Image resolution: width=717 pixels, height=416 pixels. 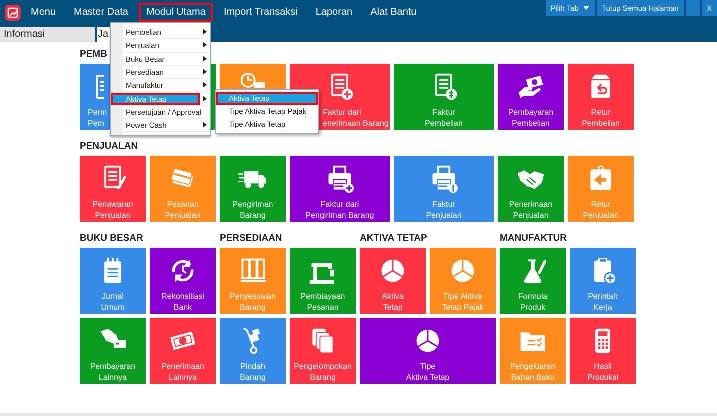 I want to click on tile-label: Retur Penjualan, so click(x=601, y=210).